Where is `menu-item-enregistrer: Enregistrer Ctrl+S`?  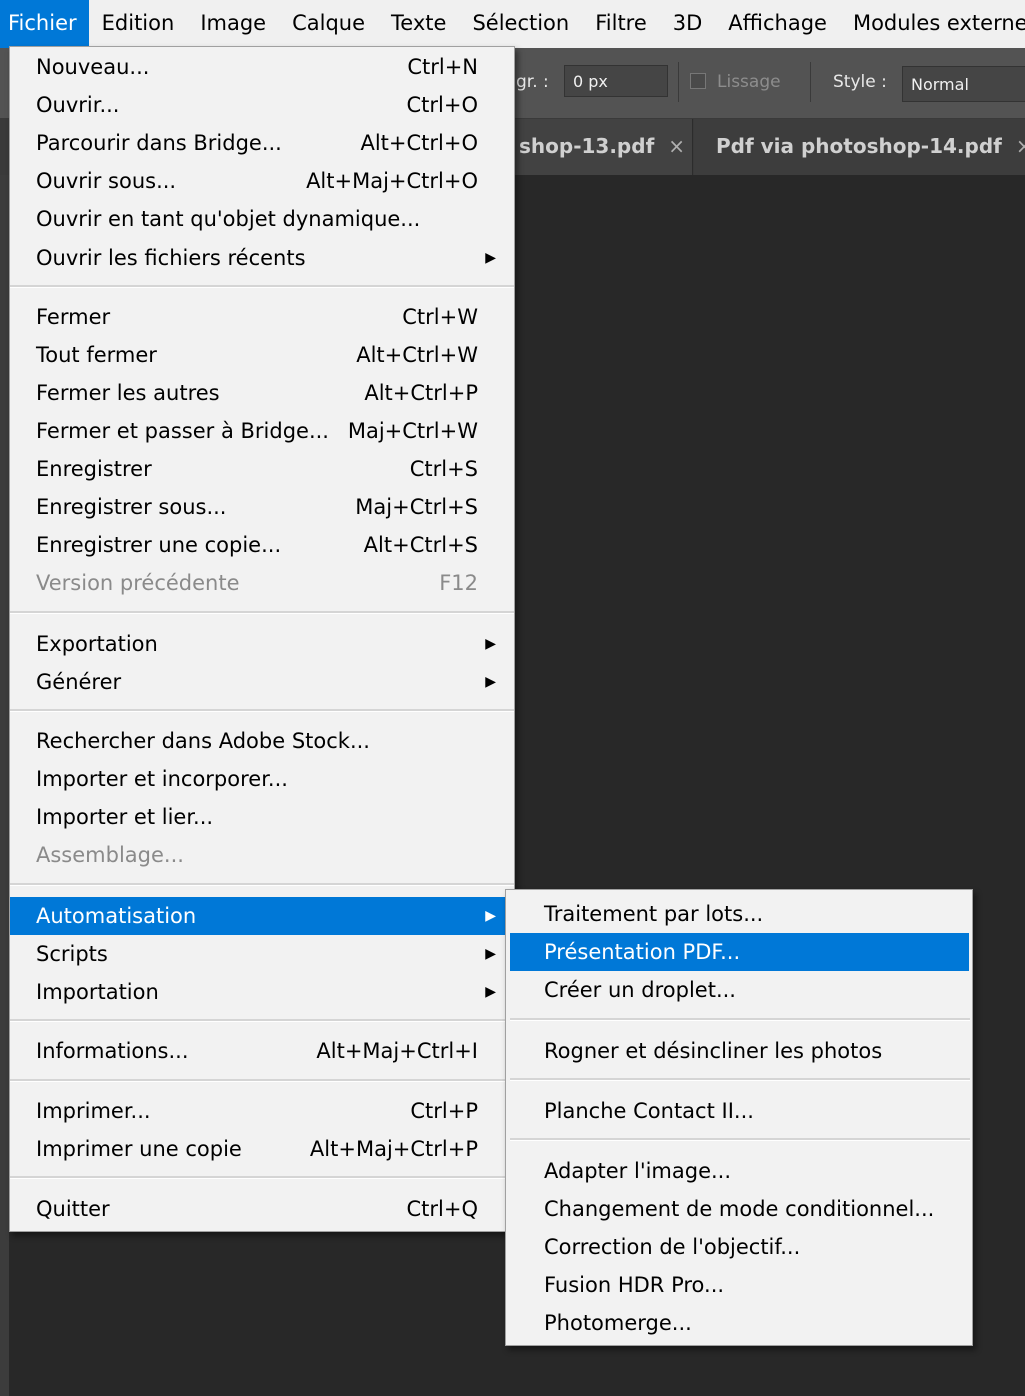
menu-item-enregistrer: Enregistrer Ctrl+S is located at coordinates (262, 469).